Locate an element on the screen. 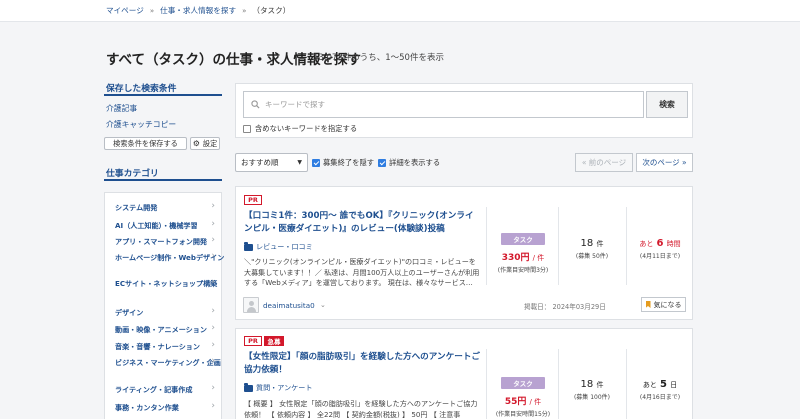 The height and width of the screenshot is (419, 800). remaining-time: あと 5 日 is located at coordinates (660, 384).